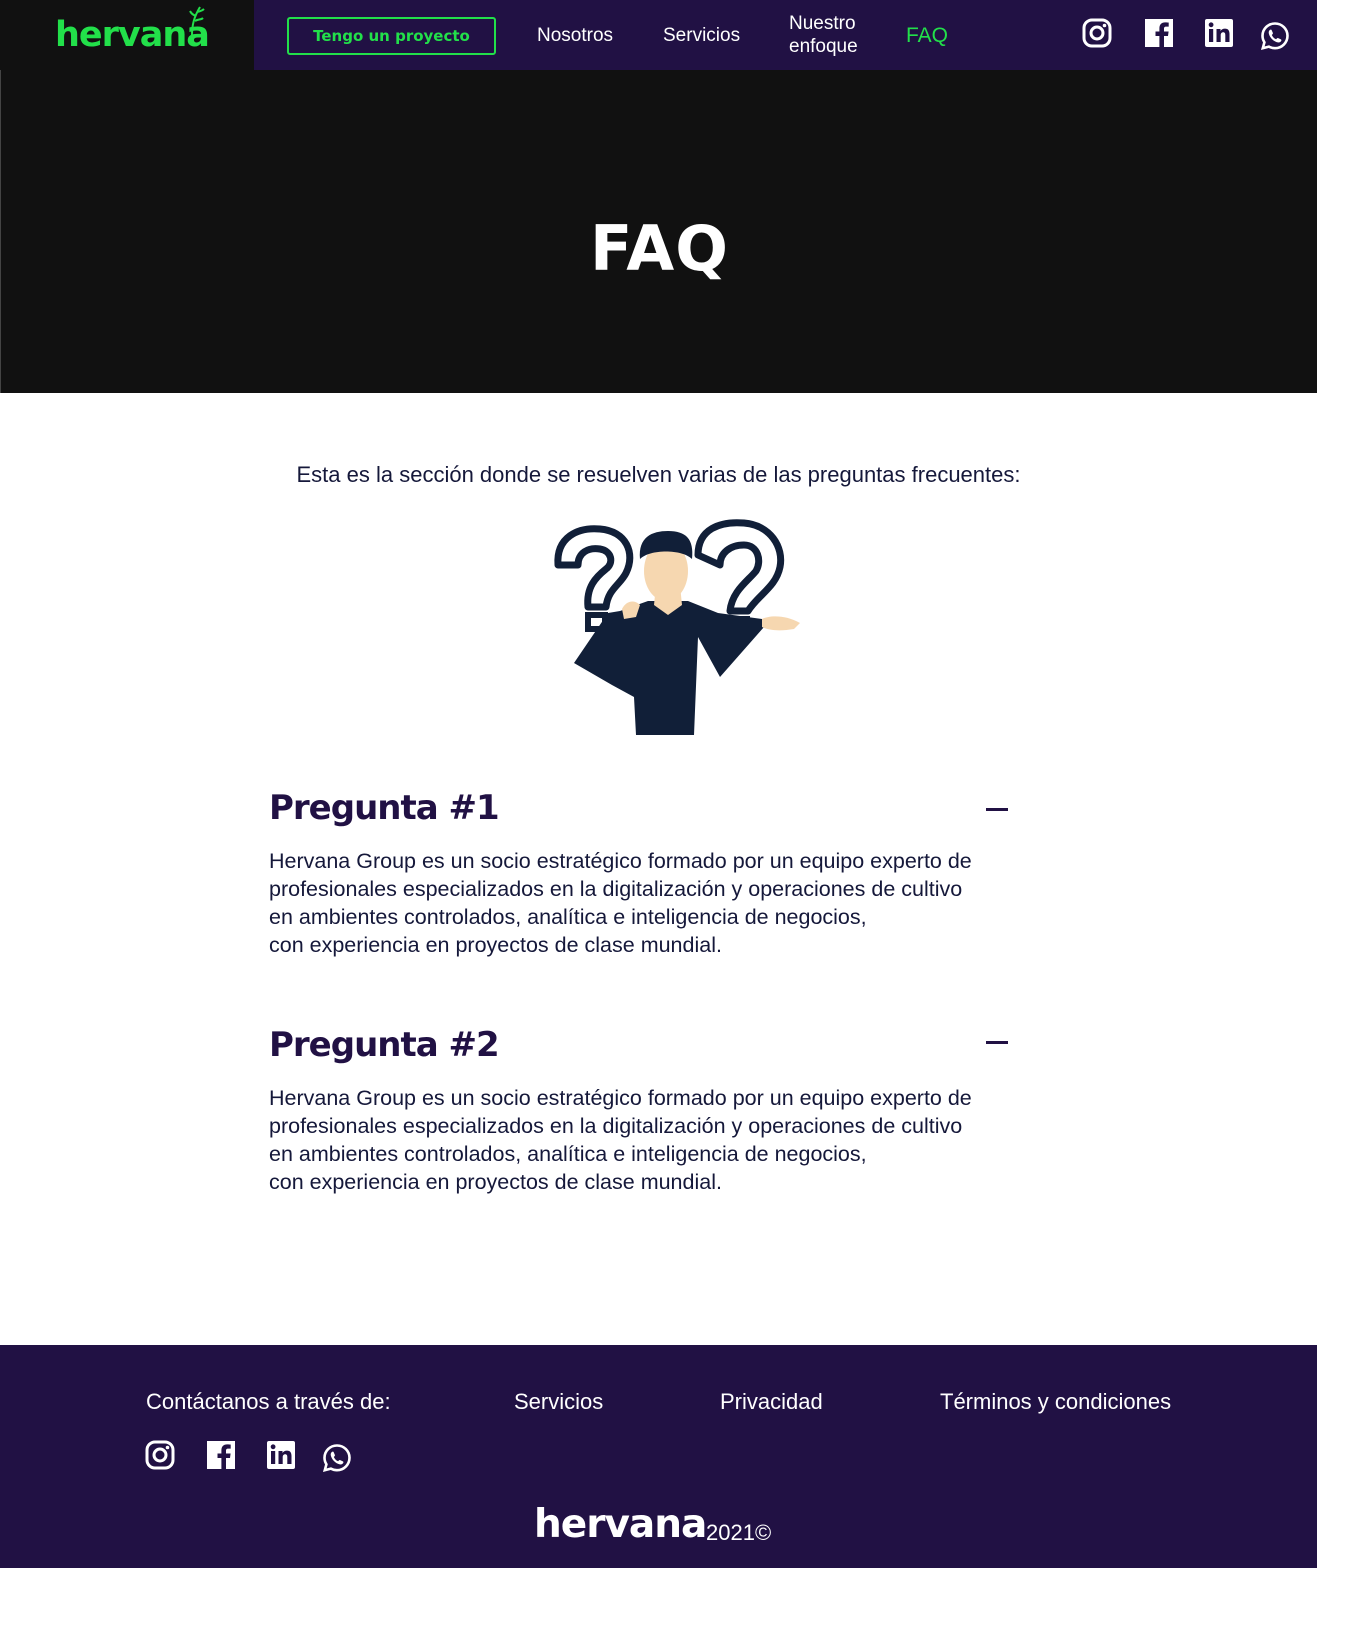  I want to click on footer-link-privacidad: Privacidad, so click(771, 1402).